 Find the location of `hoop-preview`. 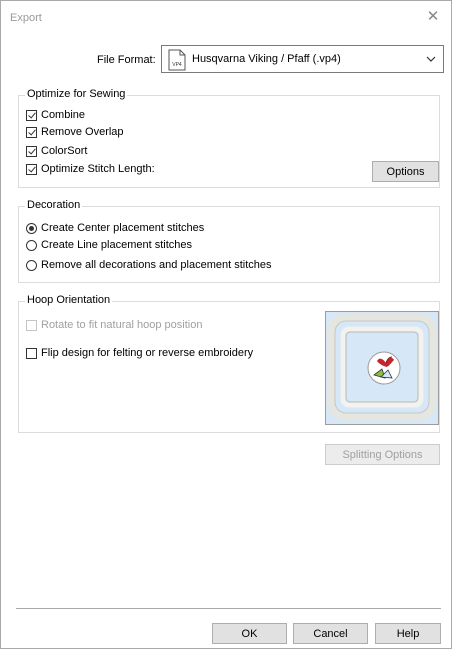

hoop-preview is located at coordinates (382, 368).